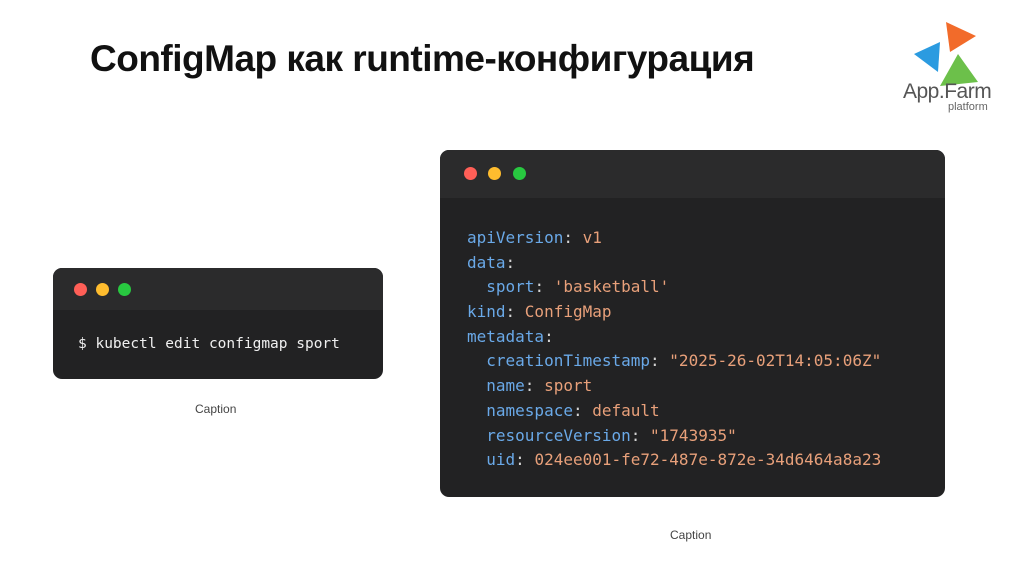  I want to click on yaml-key: data, so click(486, 262).